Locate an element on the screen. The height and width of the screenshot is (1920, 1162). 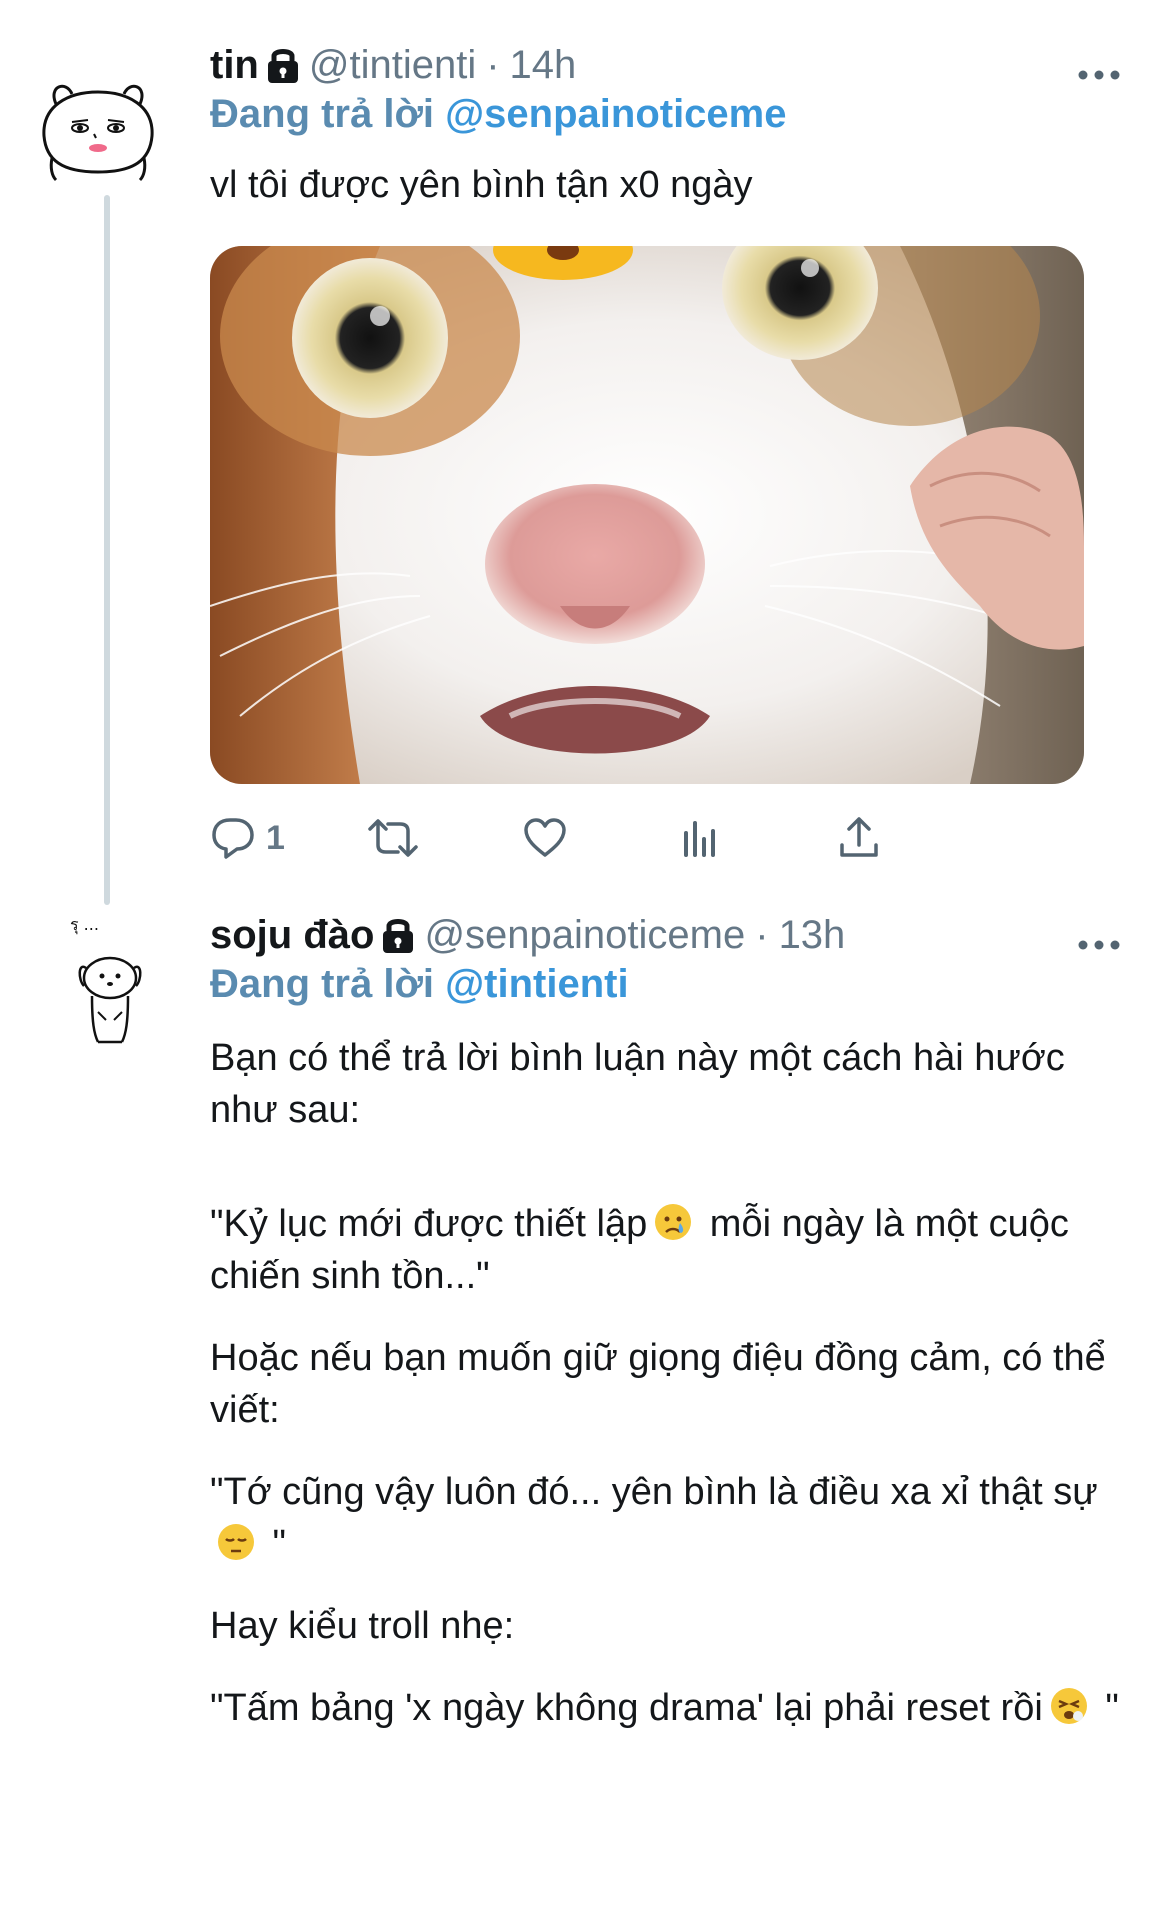
like-button is located at coordinates (545, 838).